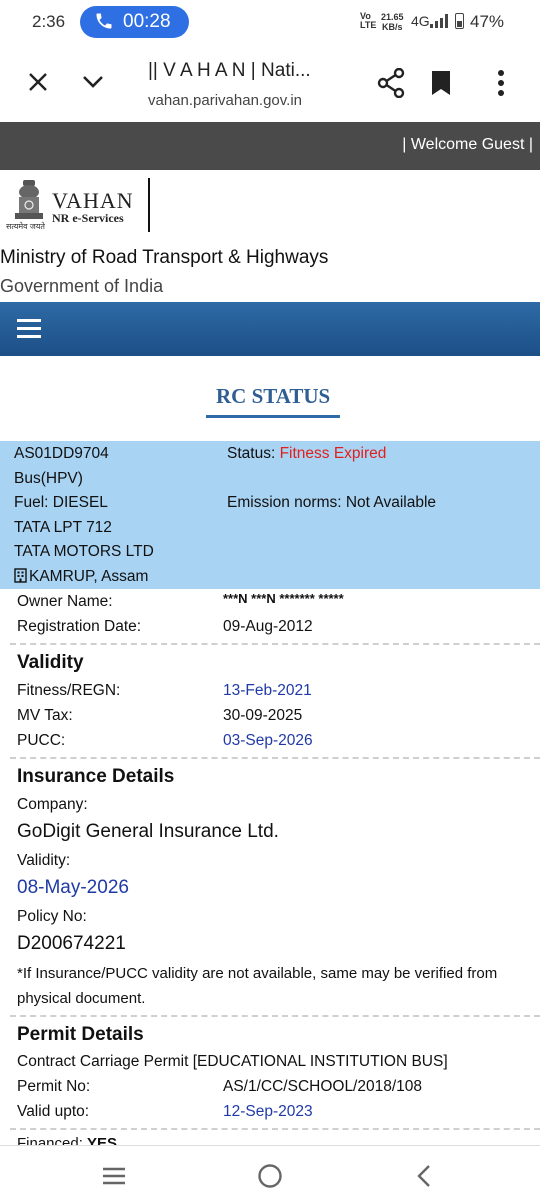 This screenshot has height=1204, width=540. Describe the element at coordinates (65, 601) in the screenshot. I see `owner-name-label: Owner Name:` at that location.